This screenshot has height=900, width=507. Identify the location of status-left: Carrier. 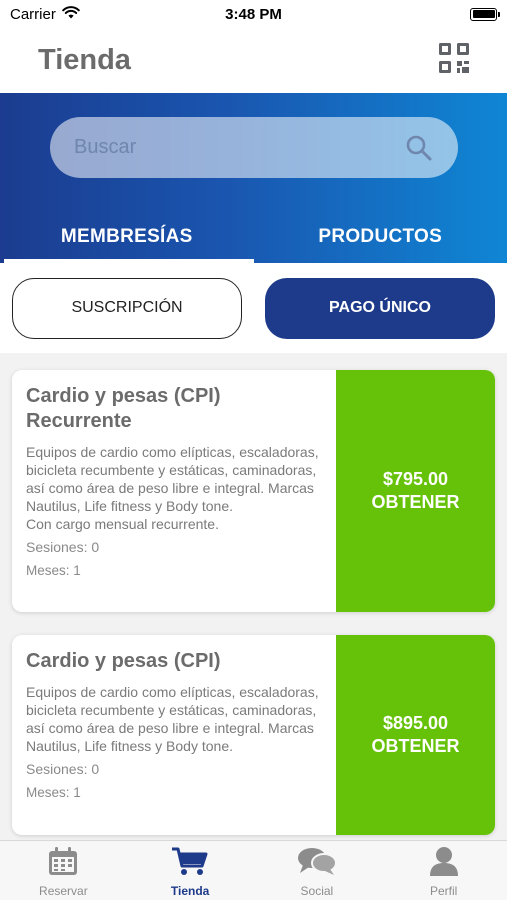
(45, 14).